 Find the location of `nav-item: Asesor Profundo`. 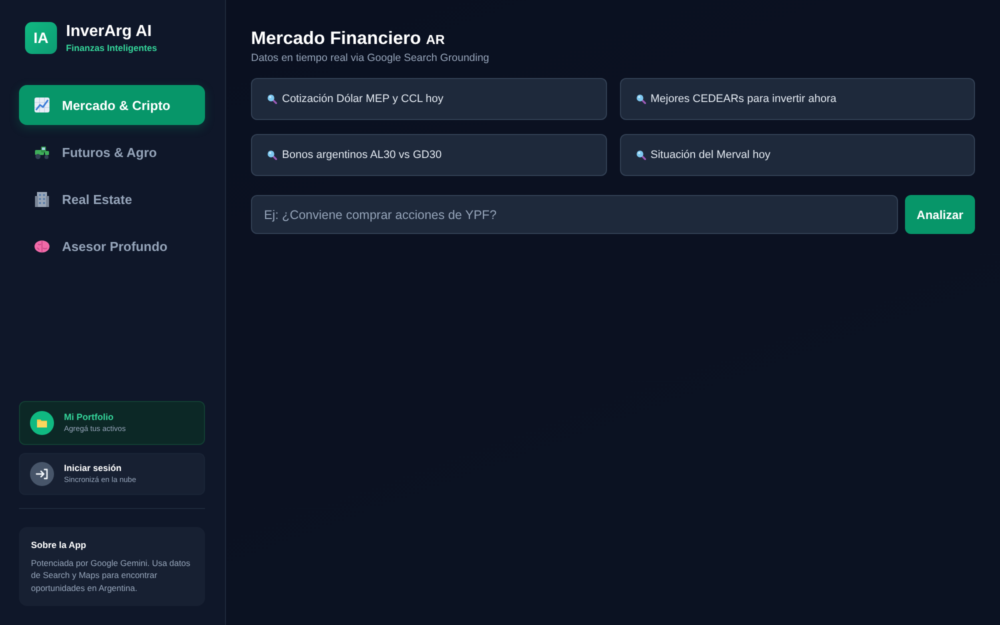

nav-item: Asesor Profundo is located at coordinates (112, 246).